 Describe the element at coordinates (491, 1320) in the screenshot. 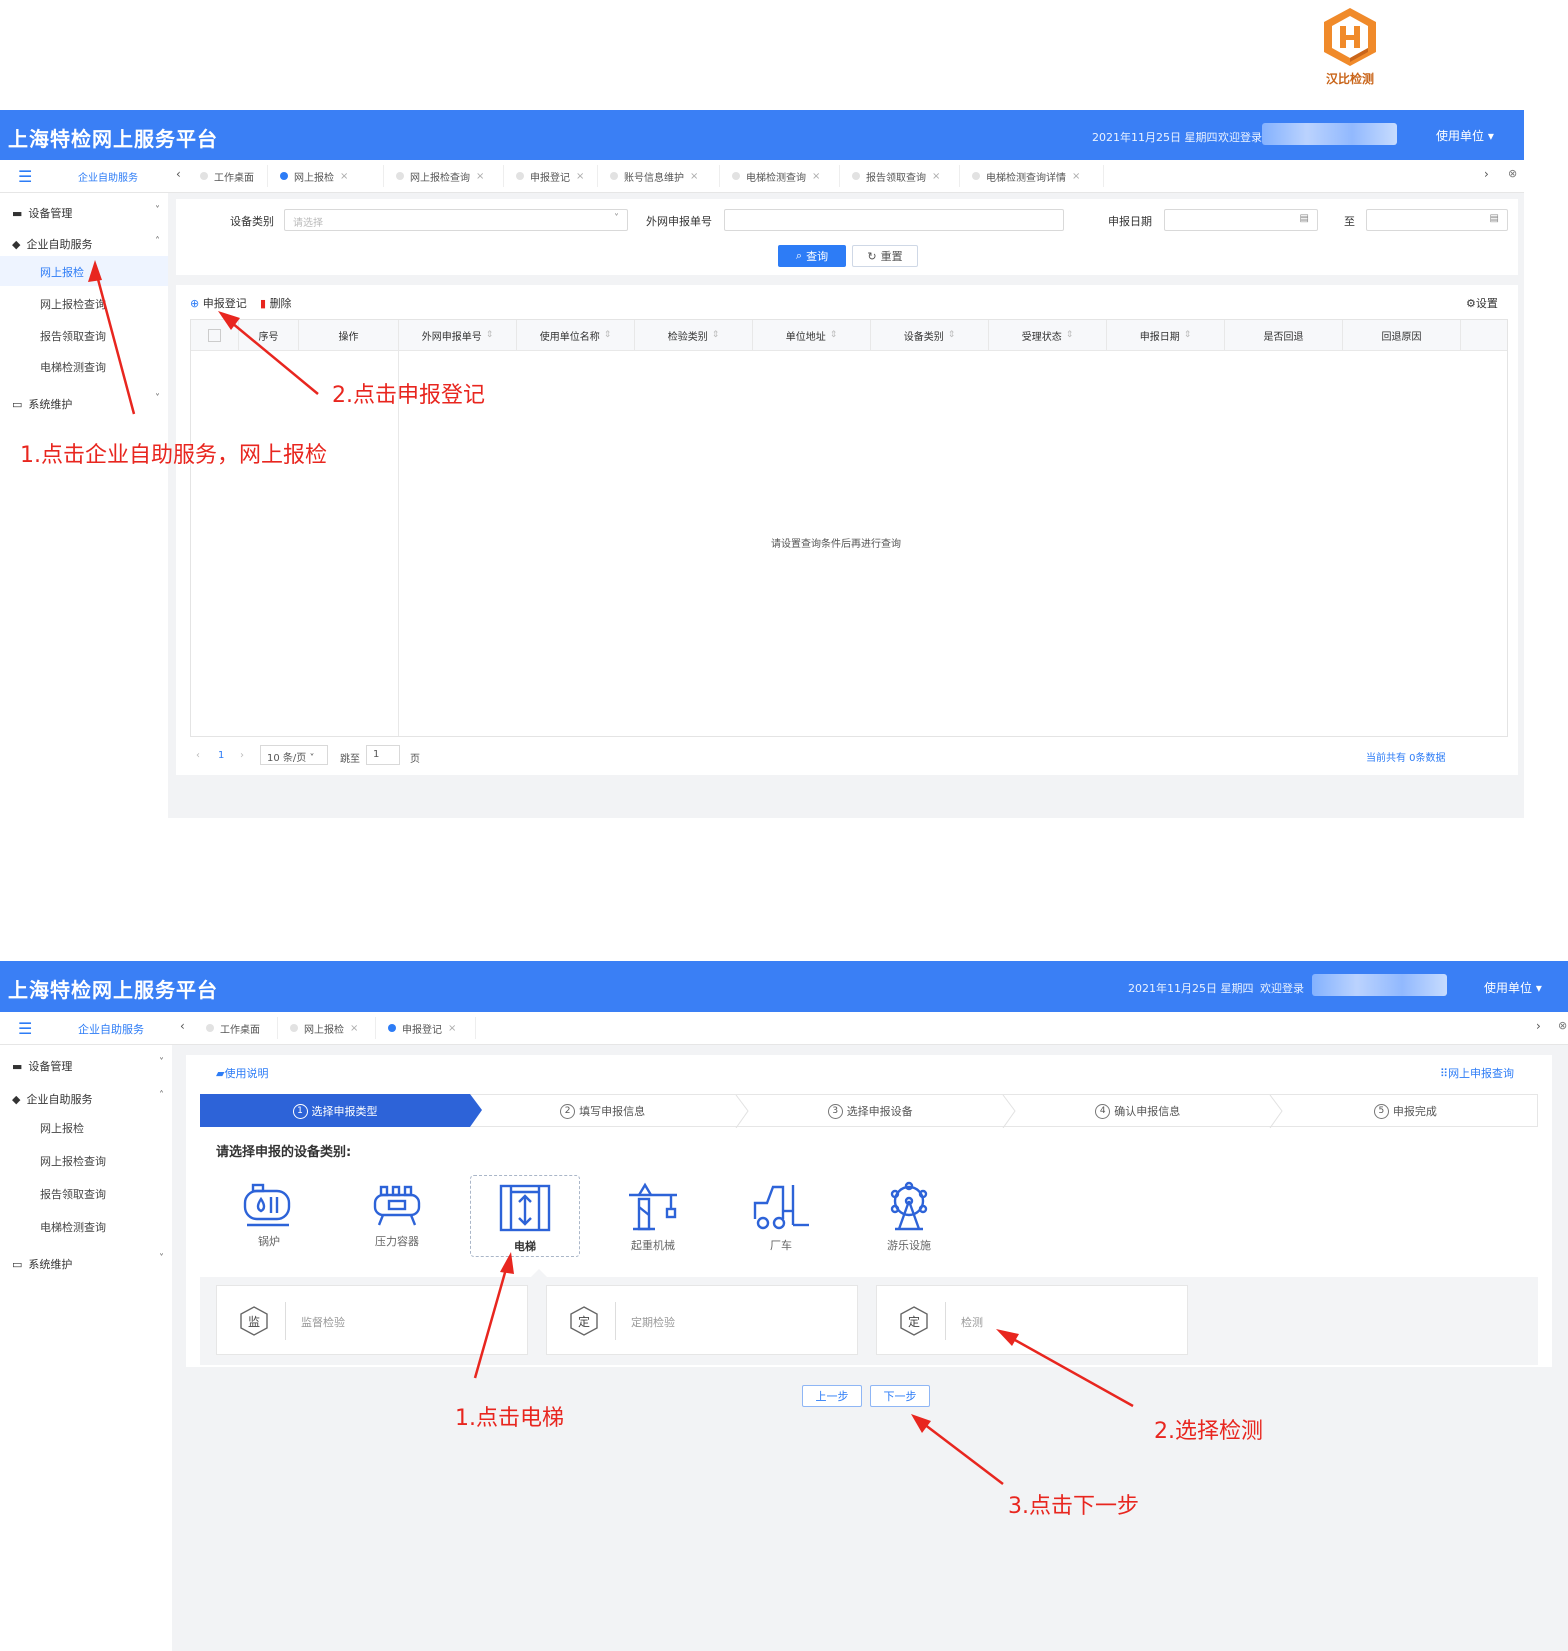

I see `arrow-line-elevator` at that location.